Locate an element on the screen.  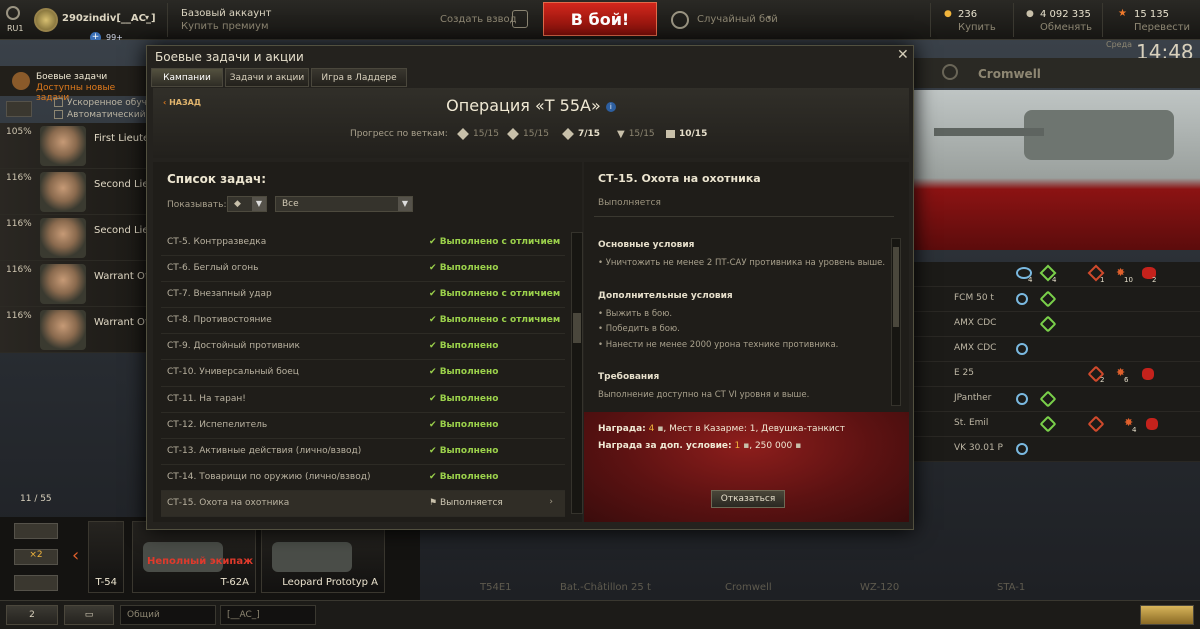
tank-title: Cromwell is located at coordinates (1009, 74).